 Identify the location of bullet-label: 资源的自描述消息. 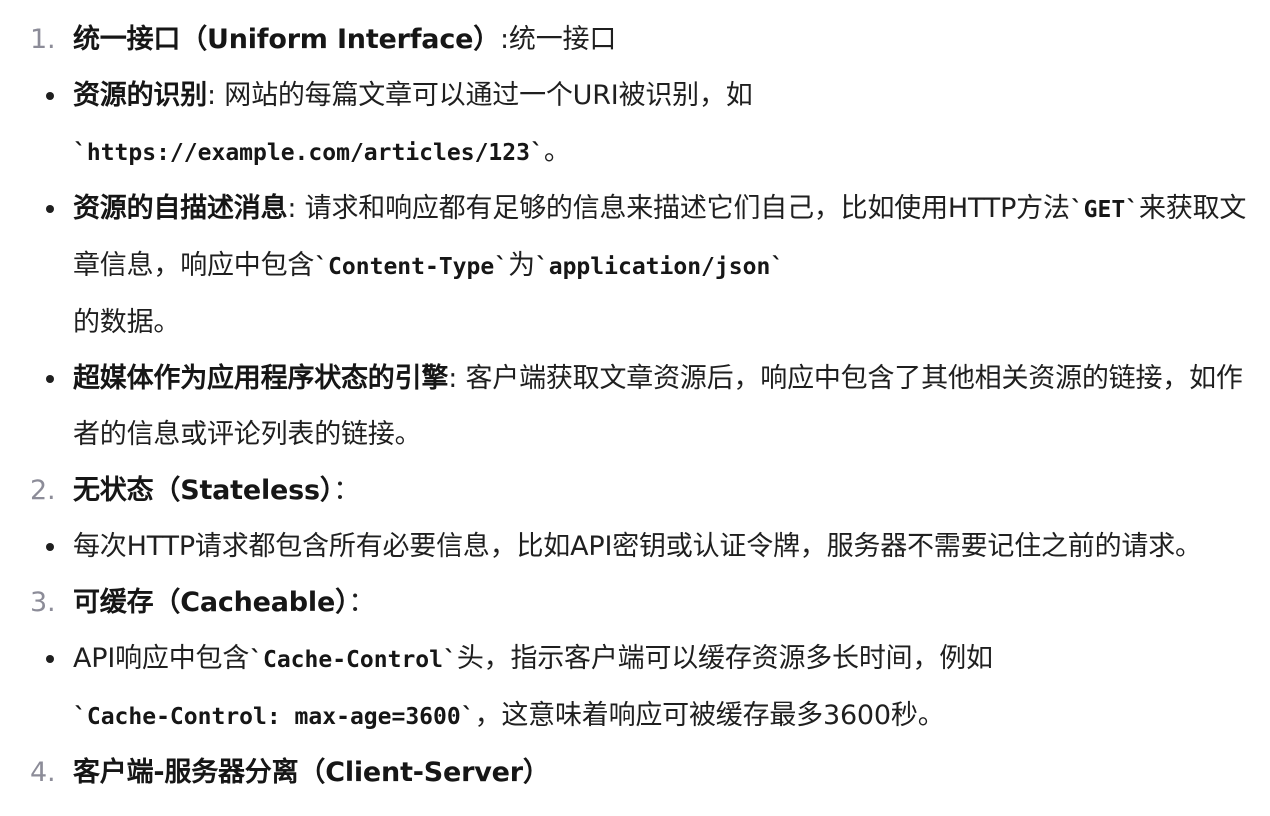
(180, 208).